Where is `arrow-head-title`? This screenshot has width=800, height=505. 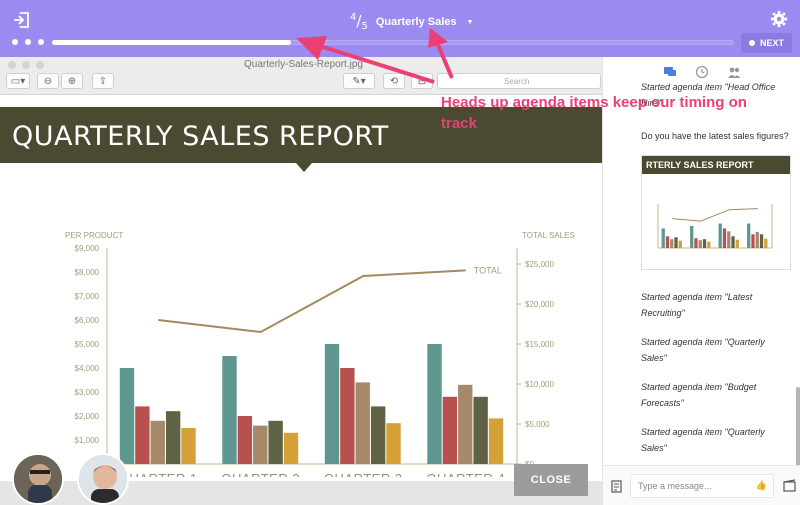 arrow-head-title is located at coordinates (438, 38).